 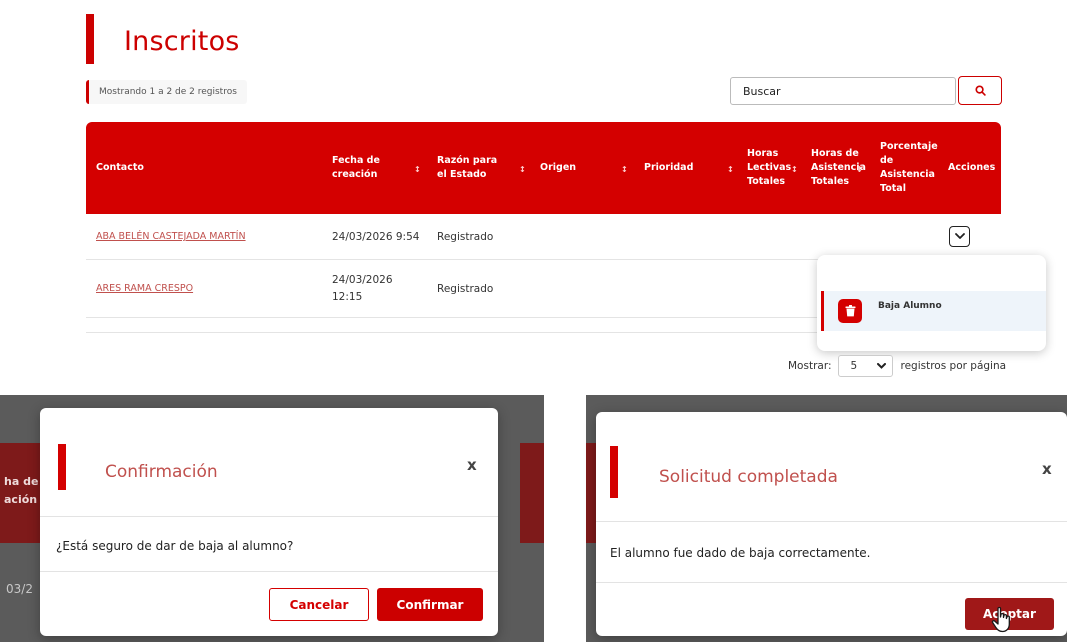 What do you see at coordinates (909, 168) in the screenshot?
I see `column-porcentaje: Porcentaje de Asistencia Total` at bounding box center [909, 168].